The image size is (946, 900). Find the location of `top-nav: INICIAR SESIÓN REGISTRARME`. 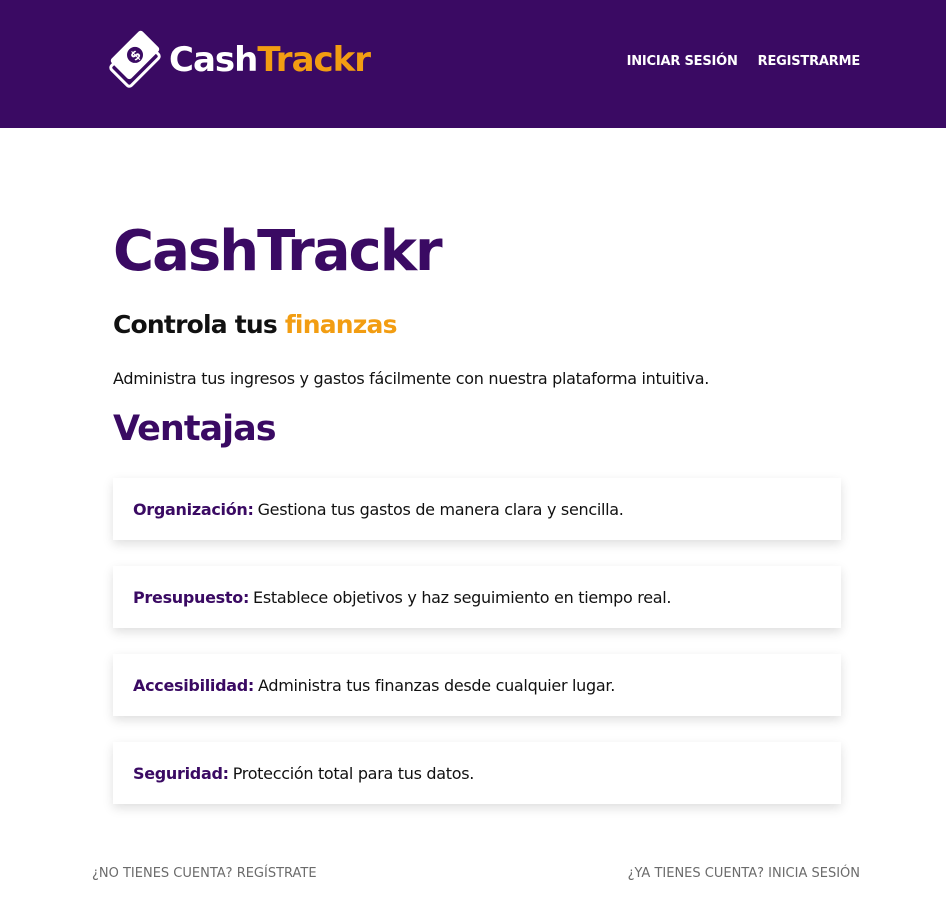

top-nav: INICIAR SESIÓN REGISTRARME is located at coordinates (744, 61).